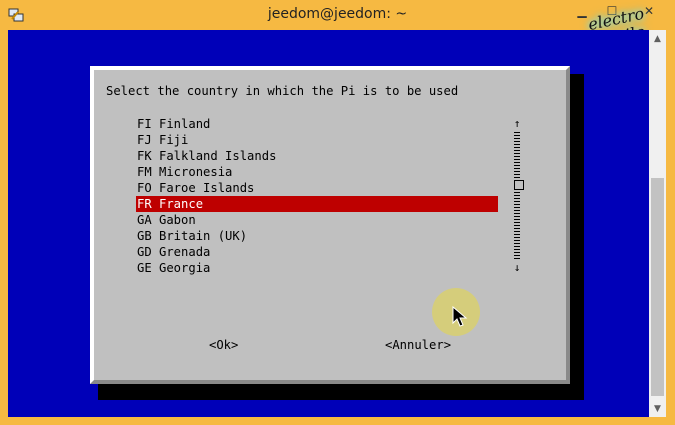  What do you see at coordinates (317, 236) in the screenshot?
I see `list-item: GB Britain (UK)` at bounding box center [317, 236].